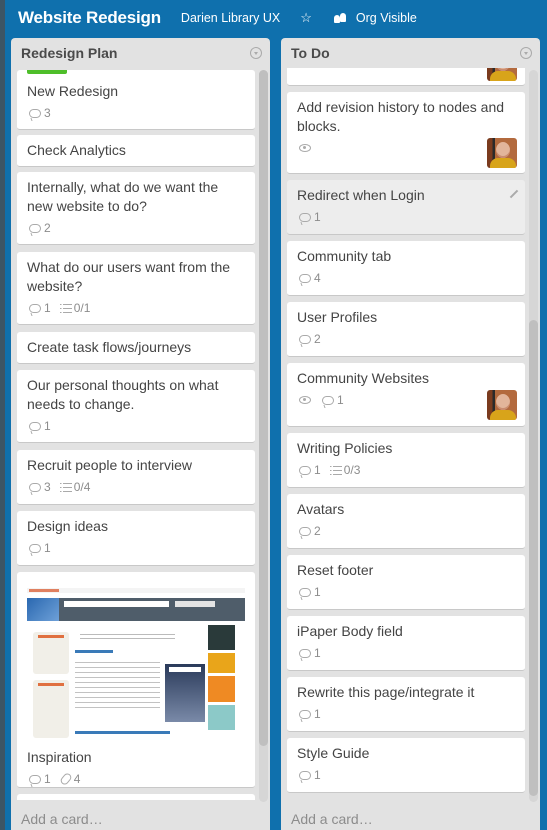  Describe the element at coordinates (310, 53) in the screenshot. I see `list-title: To Do` at that location.